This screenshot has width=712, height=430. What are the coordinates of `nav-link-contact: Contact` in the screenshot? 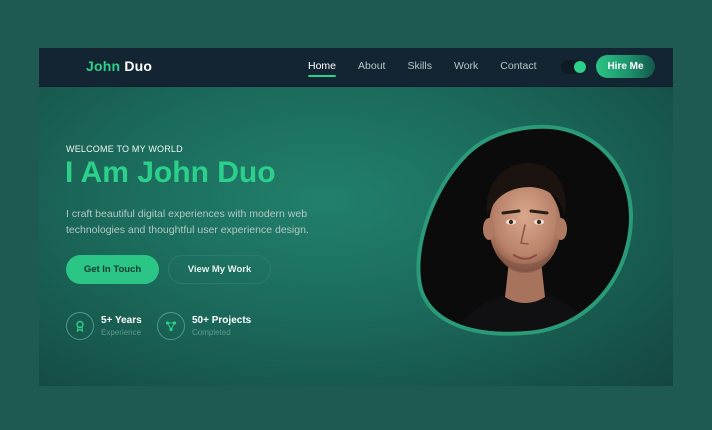 It's located at (518, 66).